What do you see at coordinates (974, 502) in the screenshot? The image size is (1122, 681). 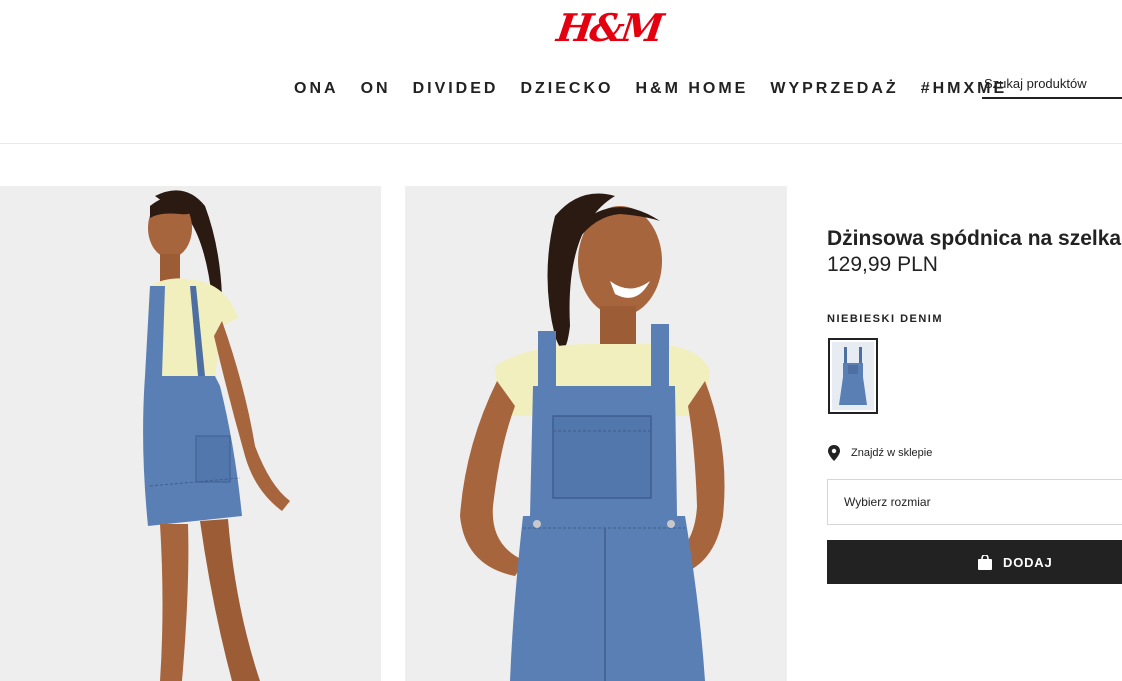 I see `size-select: Wybierz rozmiar` at bounding box center [974, 502].